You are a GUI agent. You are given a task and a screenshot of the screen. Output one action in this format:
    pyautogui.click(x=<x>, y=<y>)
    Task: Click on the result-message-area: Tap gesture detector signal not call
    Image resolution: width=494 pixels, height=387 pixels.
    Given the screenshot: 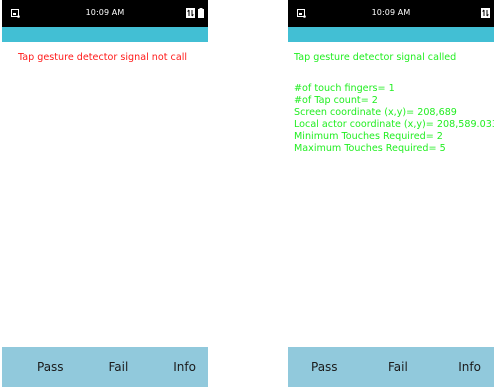 What is the action you would take?
    pyautogui.click(x=113, y=58)
    